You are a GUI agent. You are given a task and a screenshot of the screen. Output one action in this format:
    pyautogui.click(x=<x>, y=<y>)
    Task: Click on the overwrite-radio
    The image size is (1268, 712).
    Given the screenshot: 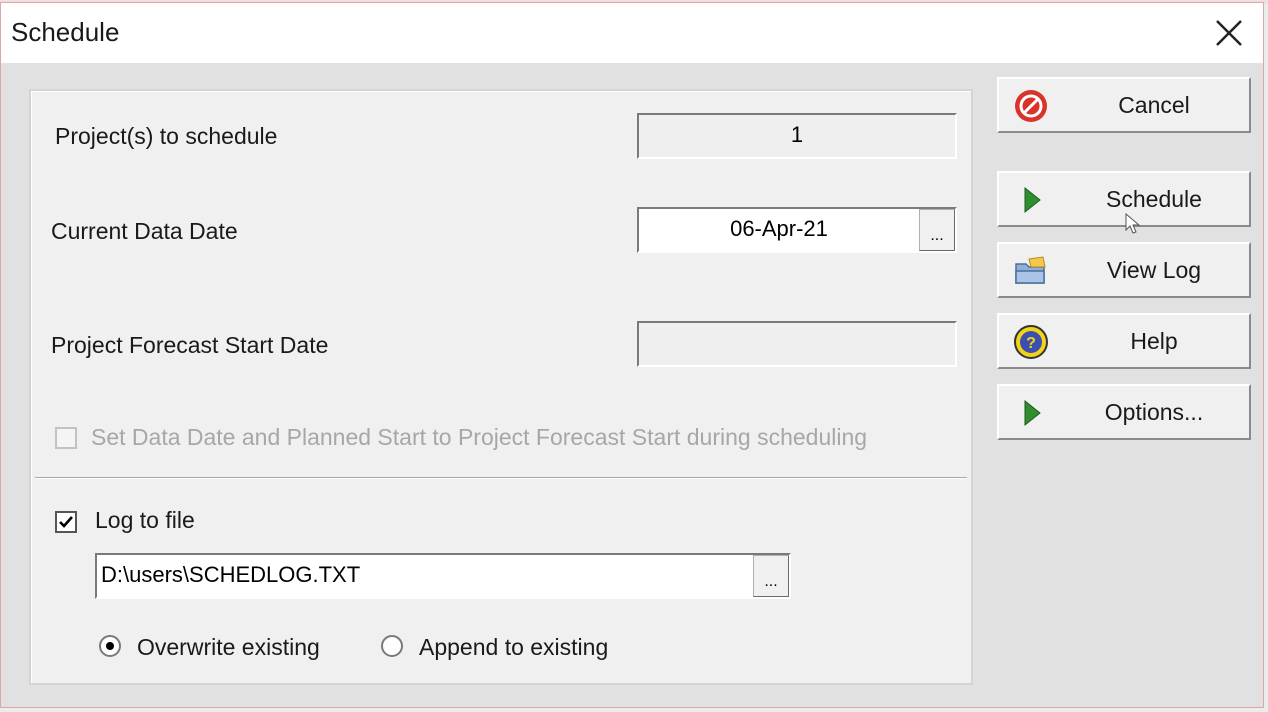 What is the action you would take?
    pyautogui.click(x=110, y=646)
    